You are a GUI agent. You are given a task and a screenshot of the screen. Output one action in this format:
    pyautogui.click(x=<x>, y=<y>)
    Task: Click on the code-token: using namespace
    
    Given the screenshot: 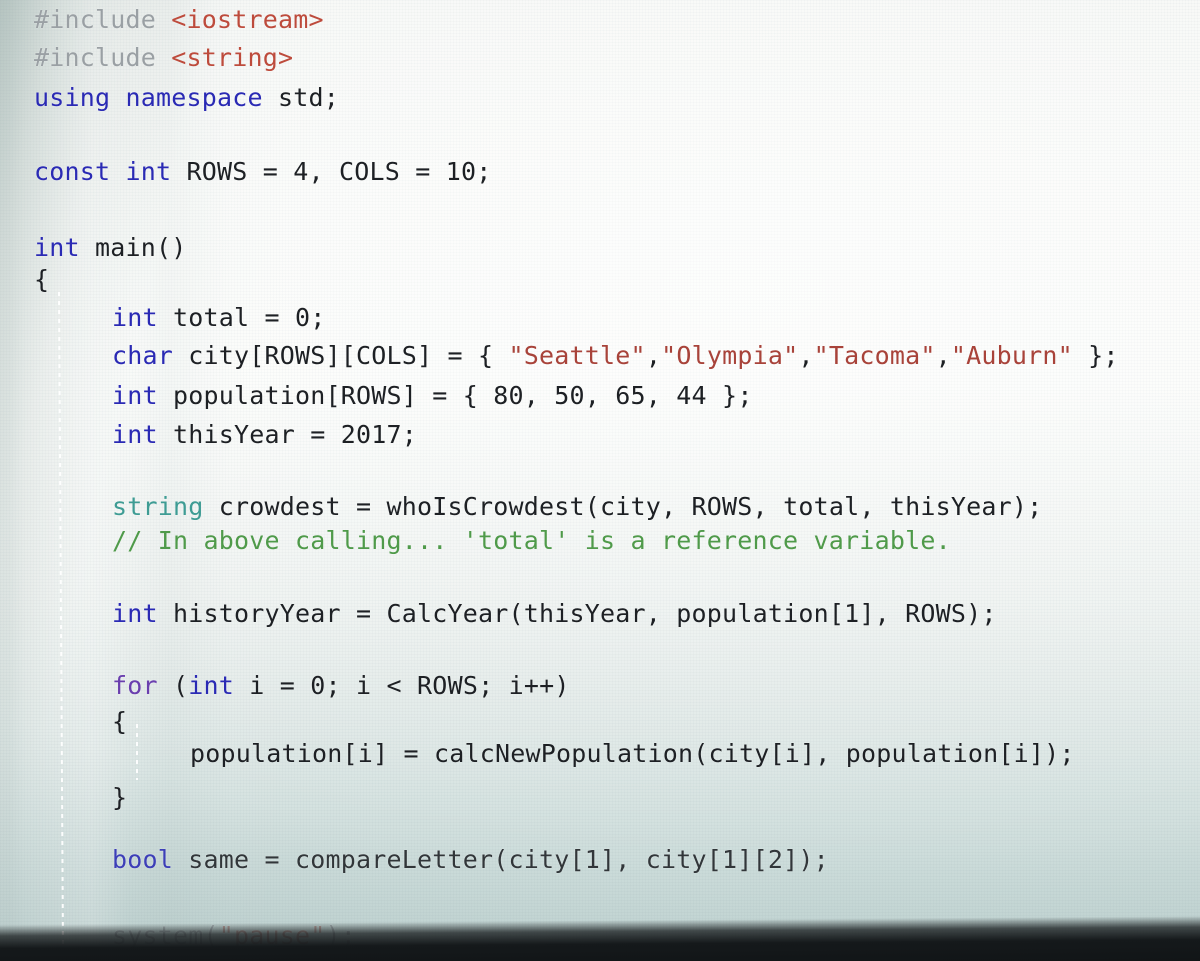 What is the action you would take?
    pyautogui.click(x=156, y=97)
    